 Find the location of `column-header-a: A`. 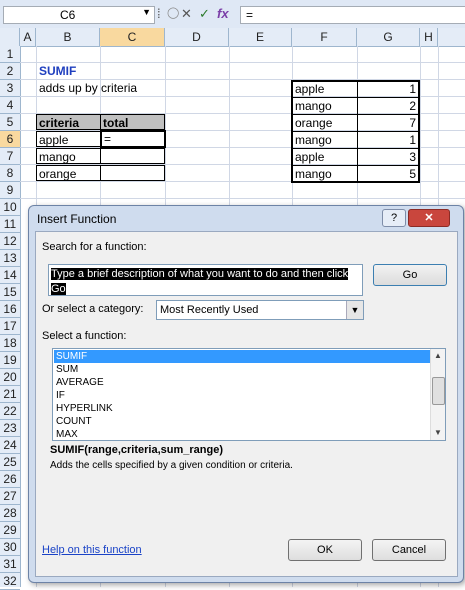

column-header-a: A is located at coordinates (28, 37).